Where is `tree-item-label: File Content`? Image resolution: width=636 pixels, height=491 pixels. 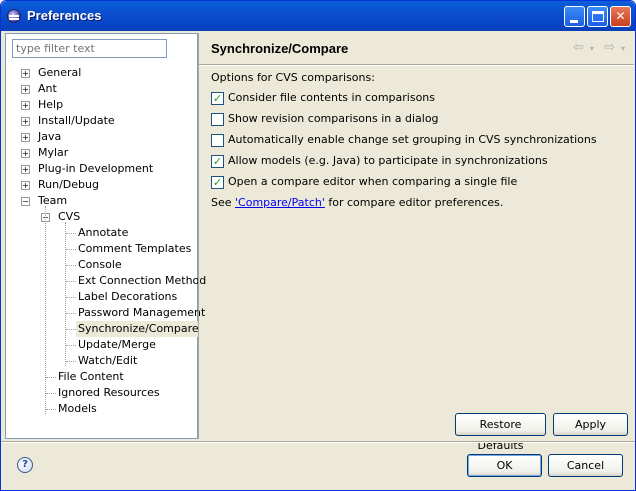 tree-item-label: File Content is located at coordinates (91, 376).